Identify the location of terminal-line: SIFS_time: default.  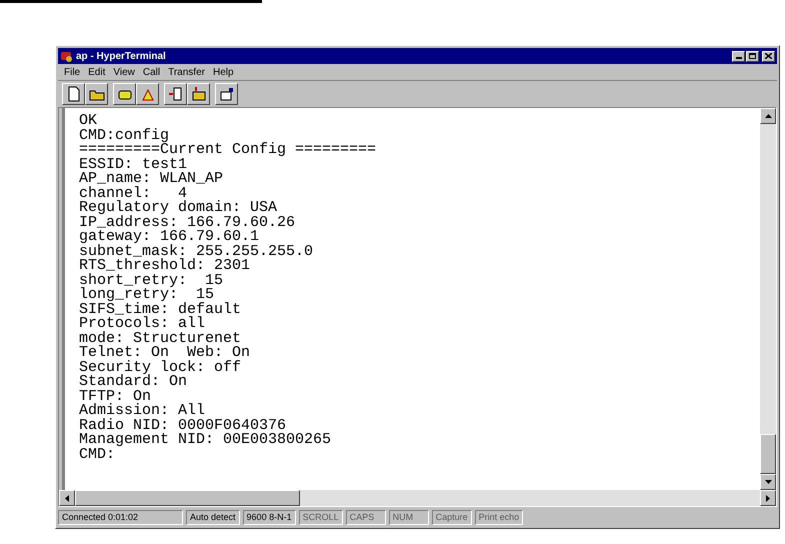
(160, 309).